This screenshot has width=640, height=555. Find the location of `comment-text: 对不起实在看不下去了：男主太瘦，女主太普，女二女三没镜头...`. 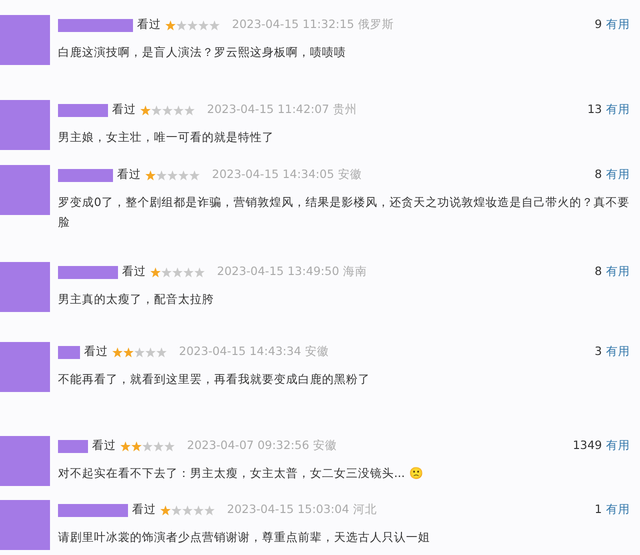

comment-text: 对不起实在看不下去了：男主太瘦，女主太普，女二女三没镜头... is located at coordinates (231, 473).